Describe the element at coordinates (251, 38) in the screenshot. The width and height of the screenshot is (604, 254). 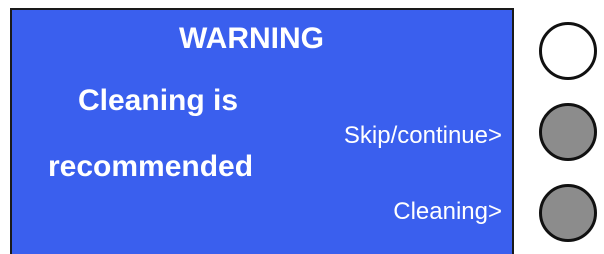
I see `warning-title: WARNING` at that location.